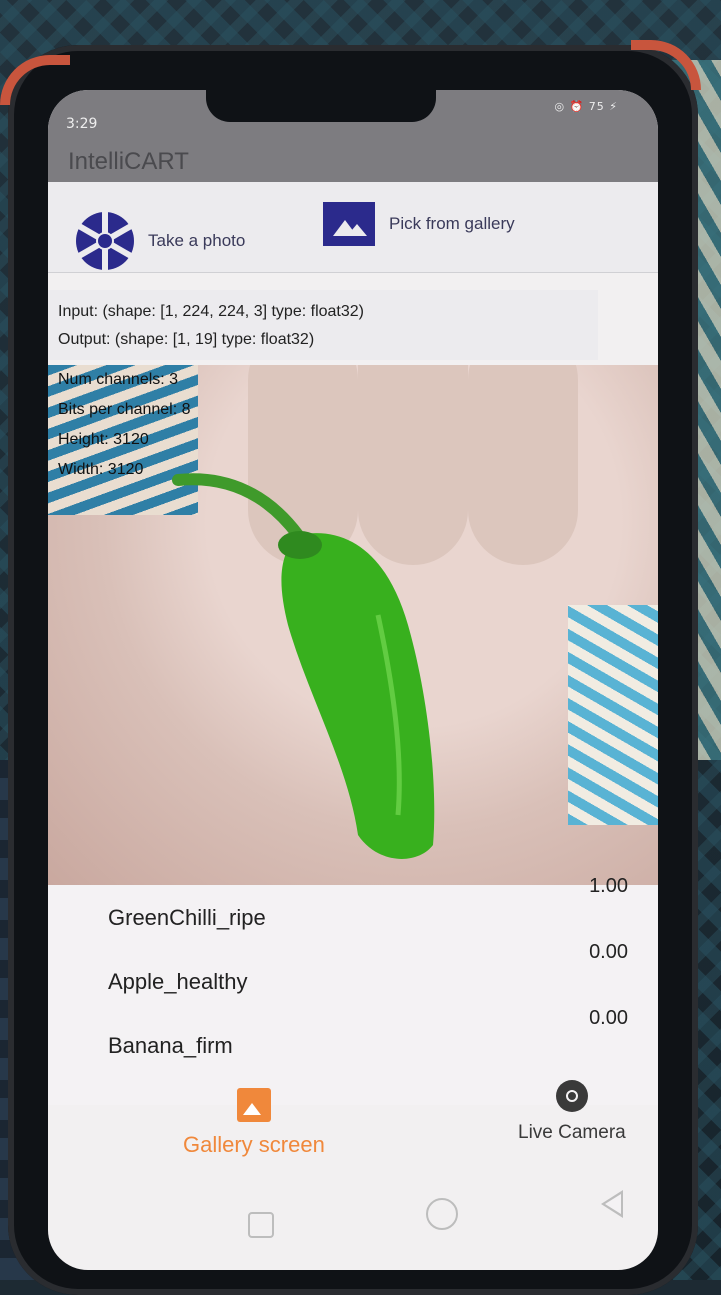 The image size is (721, 1295). What do you see at coordinates (452, 223) in the screenshot?
I see `pick-gallery-label: Pick from gallery` at bounding box center [452, 223].